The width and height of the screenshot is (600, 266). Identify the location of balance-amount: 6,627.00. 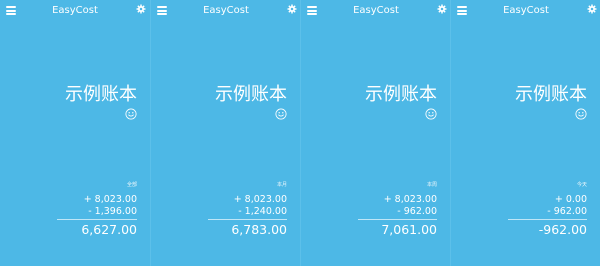
(109, 229).